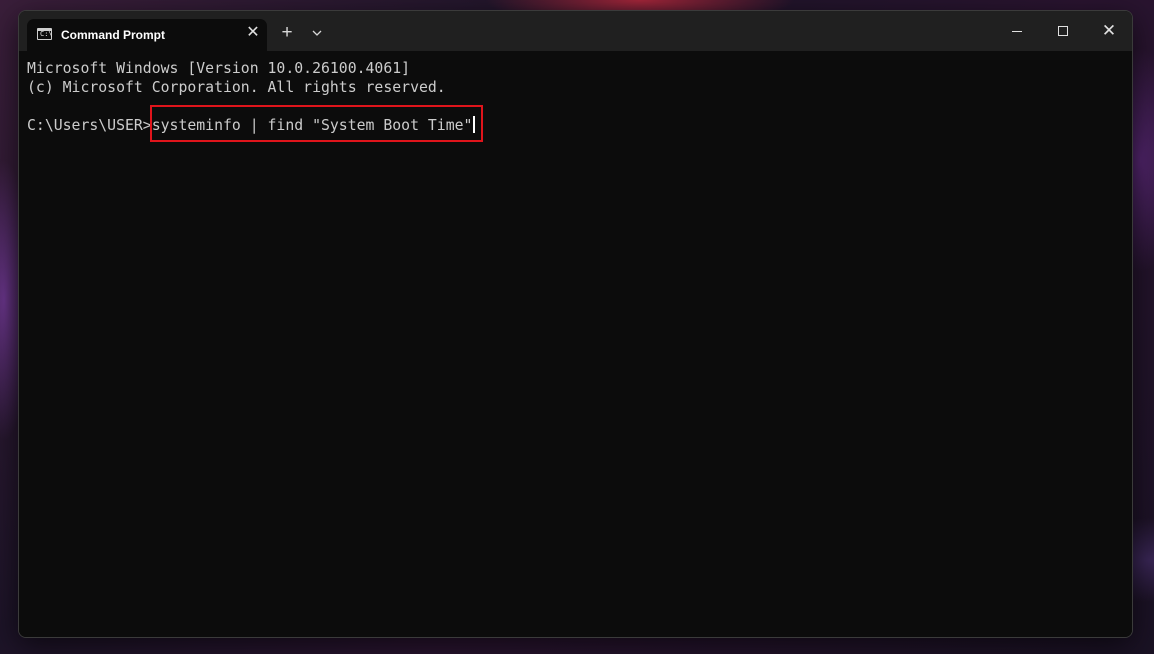 Image resolution: width=1154 pixels, height=654 pixels. What do you see at coordinates (287, 33) in the screenshot?
I see `new-tab-button: +` at bounding box center [287, 33].